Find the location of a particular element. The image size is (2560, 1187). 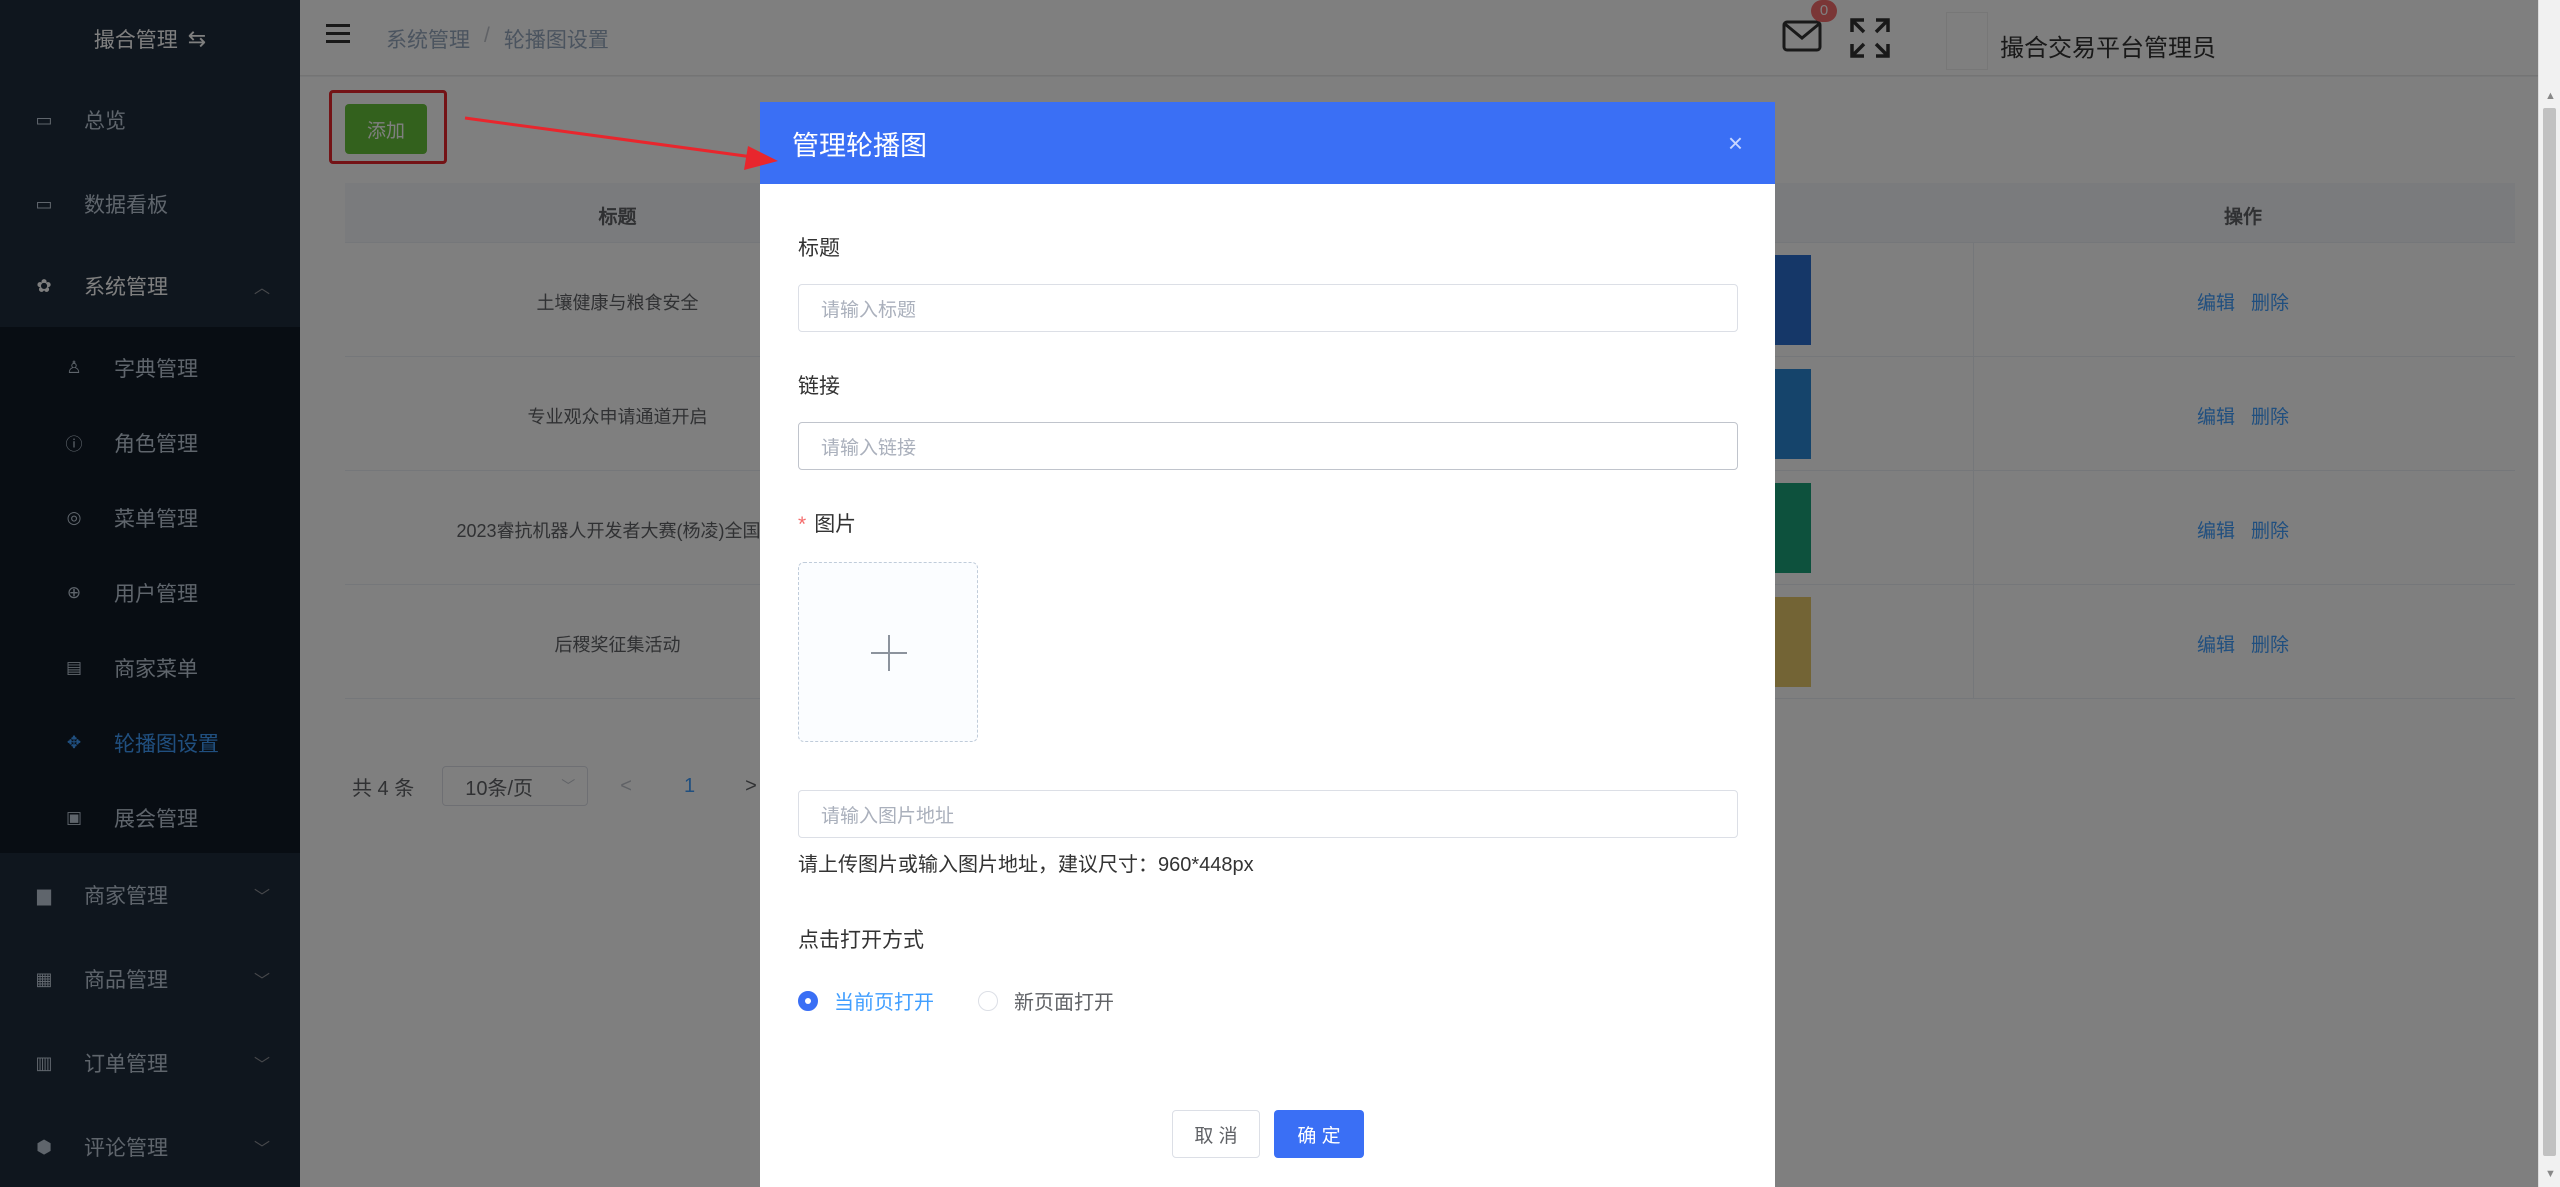

page-scrollbar: ▲ ▼ is located at coordinates (2549, 593).